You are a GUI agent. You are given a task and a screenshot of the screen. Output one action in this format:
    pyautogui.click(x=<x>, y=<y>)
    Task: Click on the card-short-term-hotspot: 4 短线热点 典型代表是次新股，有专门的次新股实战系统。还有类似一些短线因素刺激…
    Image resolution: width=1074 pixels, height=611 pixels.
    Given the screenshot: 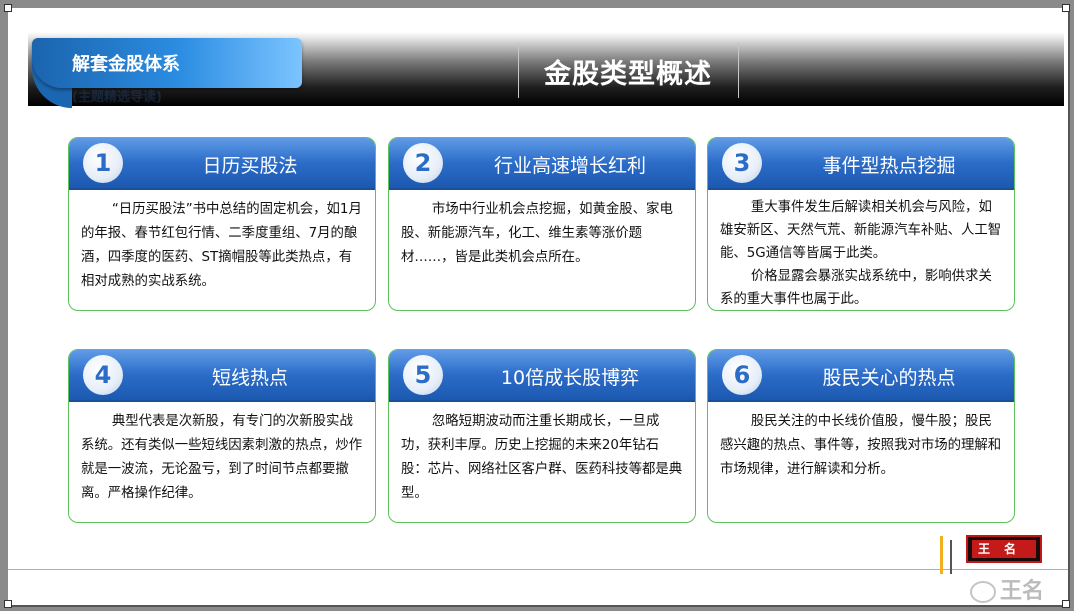 What is the action you would take?
    pyautogui.click(x=222, y=436)
    